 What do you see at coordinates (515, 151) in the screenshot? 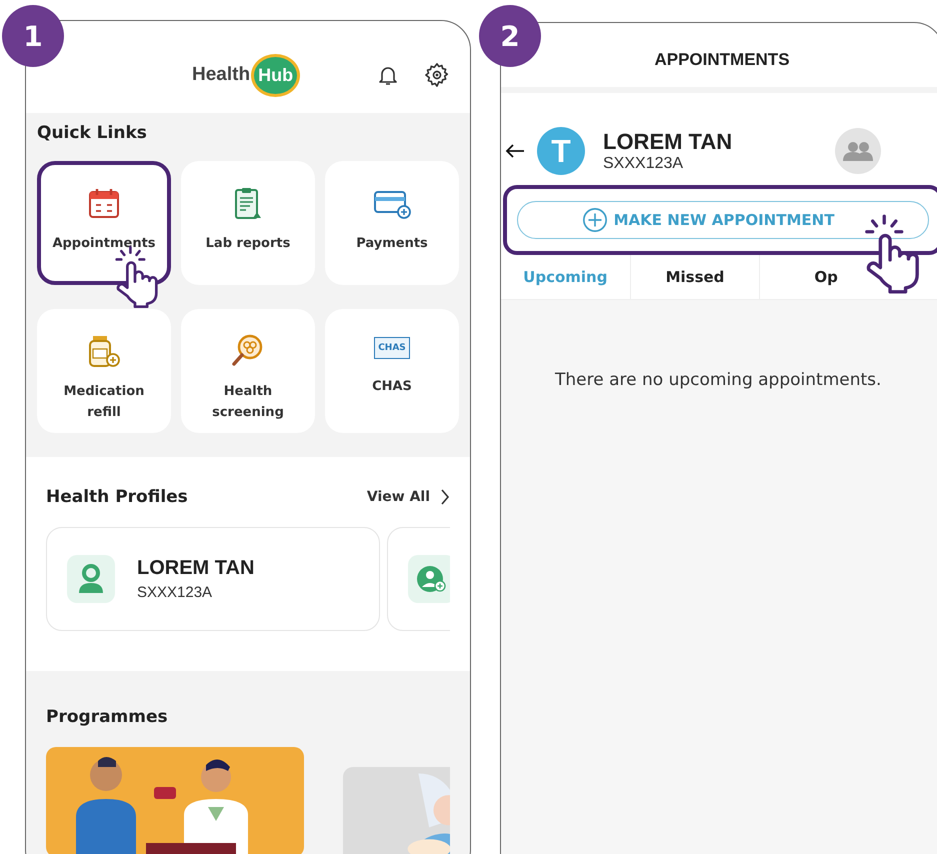
I see `back-arrow-icon` at bounding box center [515, 151].